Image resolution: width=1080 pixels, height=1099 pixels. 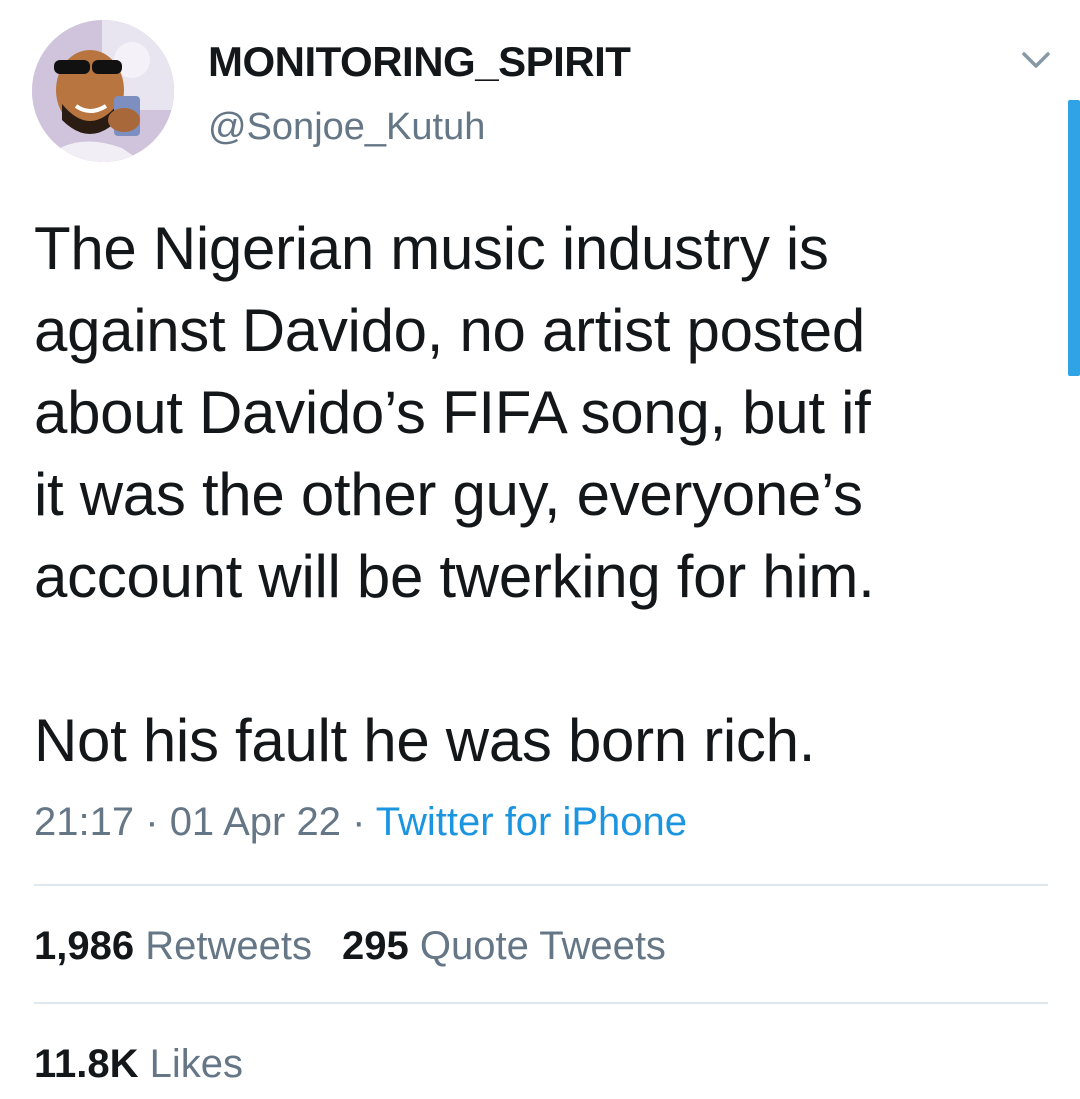 What do you see at coordinates (84, 822) in the screenshot?
I see `tweet-time: 21:17` at bounding box center [84, 822].